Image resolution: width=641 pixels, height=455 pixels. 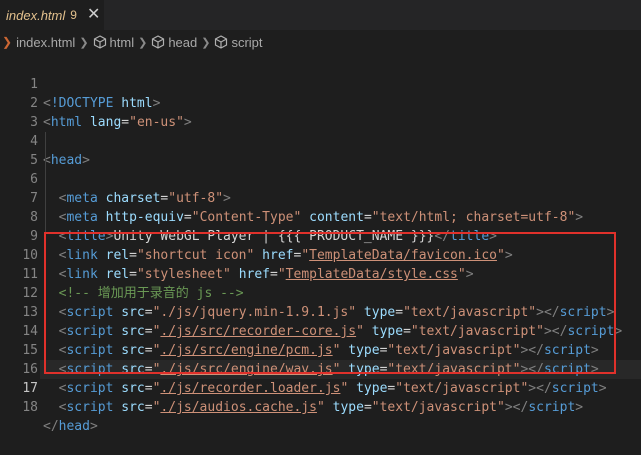 I want to click on breadcrumb-head-label: head, so click(x=183, y=42).